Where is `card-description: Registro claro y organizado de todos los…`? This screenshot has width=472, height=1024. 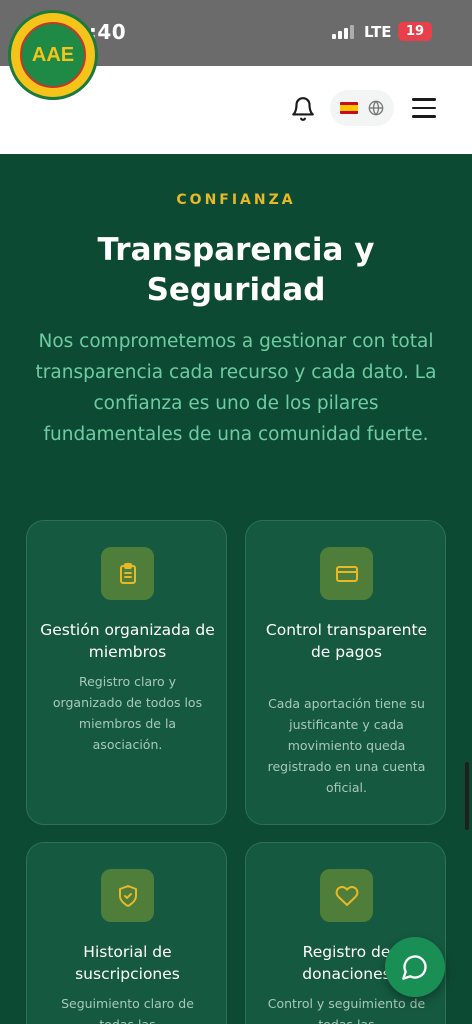 card-description: Registro claro y organizado de todos los… is located at coordinates (127, 713).